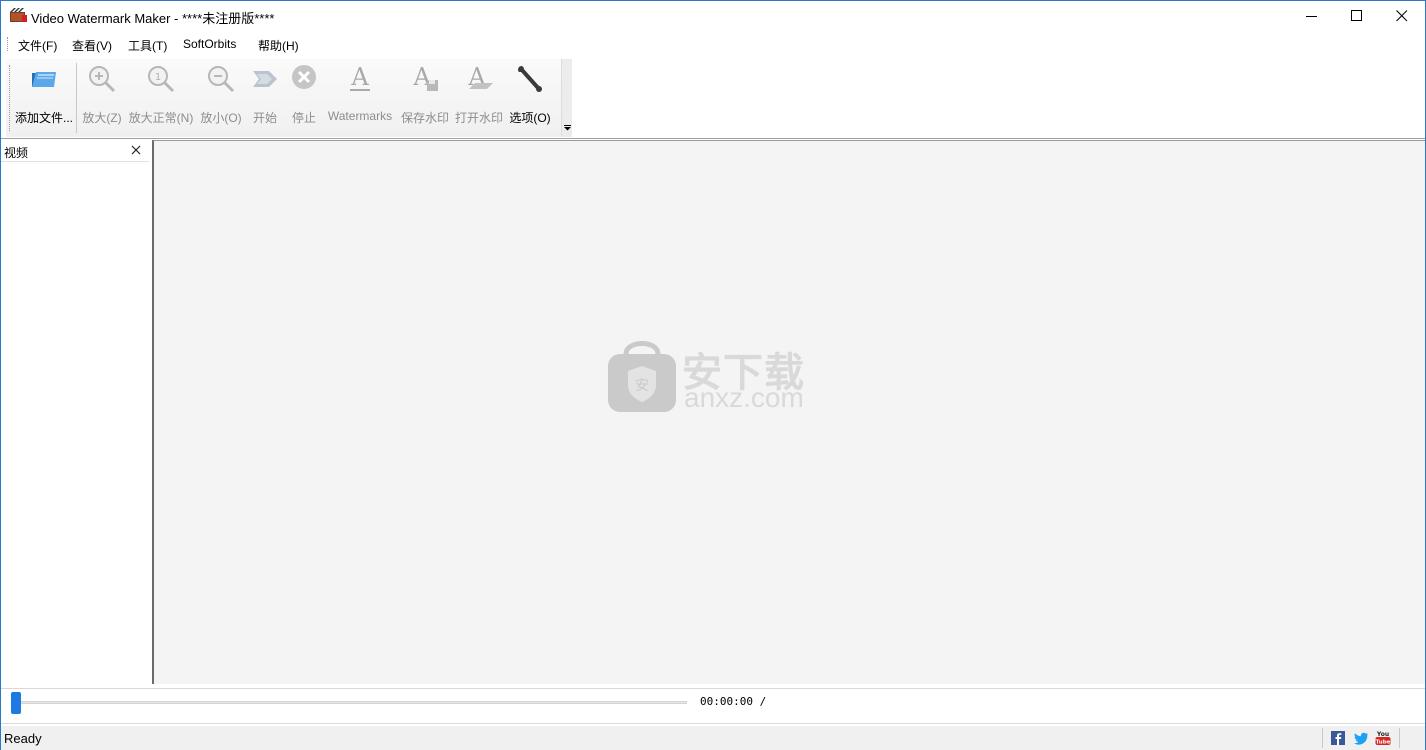  What do you see at coordinates (221, 97) in the screenshot?
I see `zoom-out-button: 放小(O)` at bounding box center [221, 97].